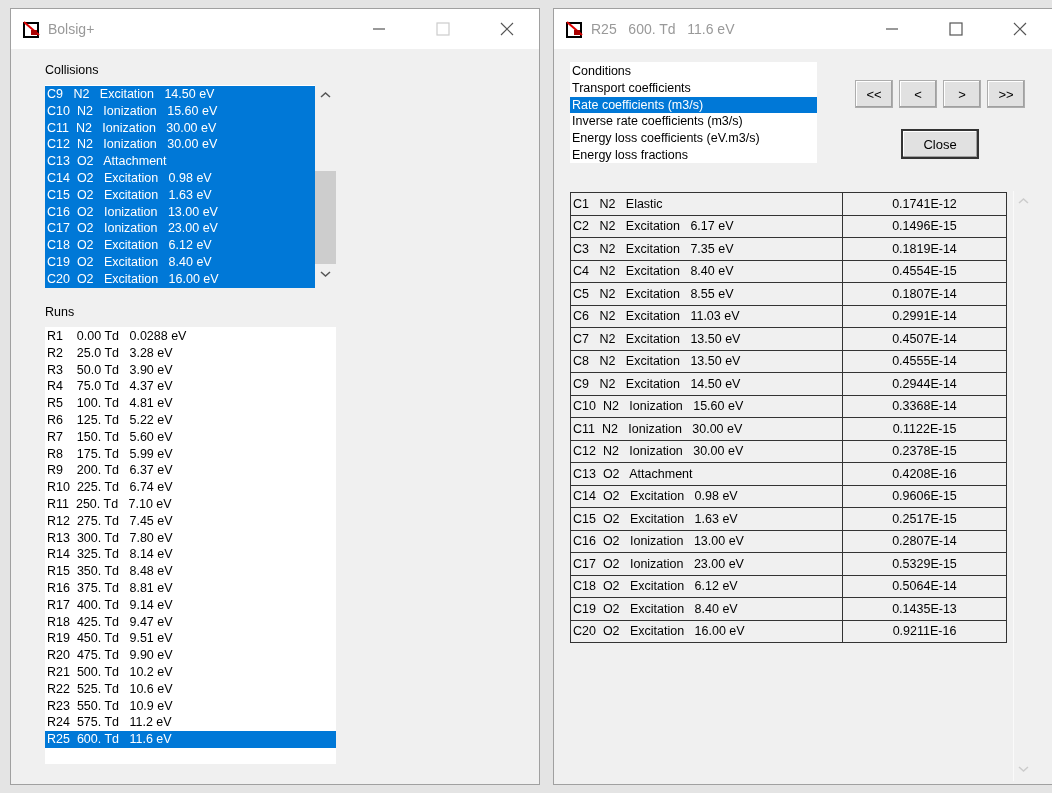  Describe the element at coordinates (706, 248) in the screenshot. I see `table-cell: C3 N2 Excitation 7.35 eV` at that location.